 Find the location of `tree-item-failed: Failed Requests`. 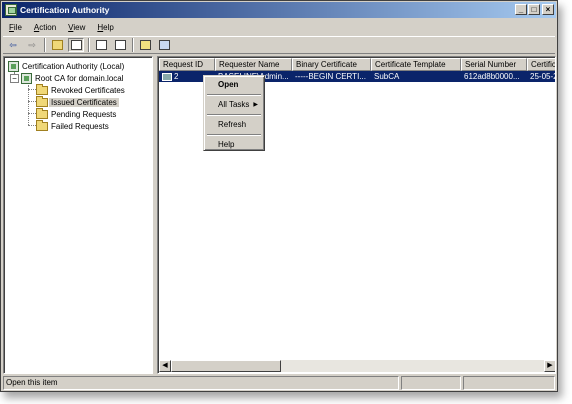

tree-item-failed: Failed Requests is located at coordinates (72, 125).